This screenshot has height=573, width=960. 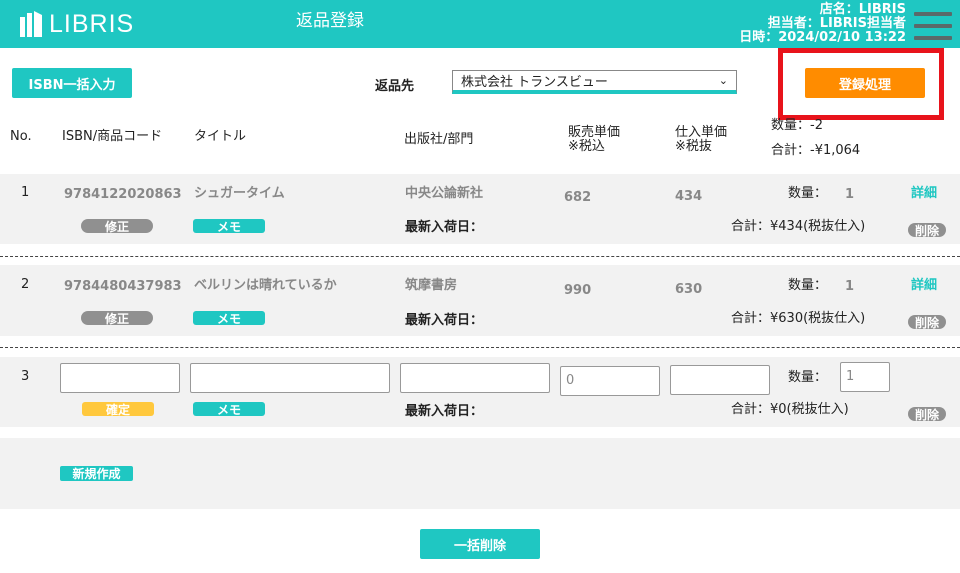 I want to click on return-to-label: 返品先, so click(x=395, y=86).